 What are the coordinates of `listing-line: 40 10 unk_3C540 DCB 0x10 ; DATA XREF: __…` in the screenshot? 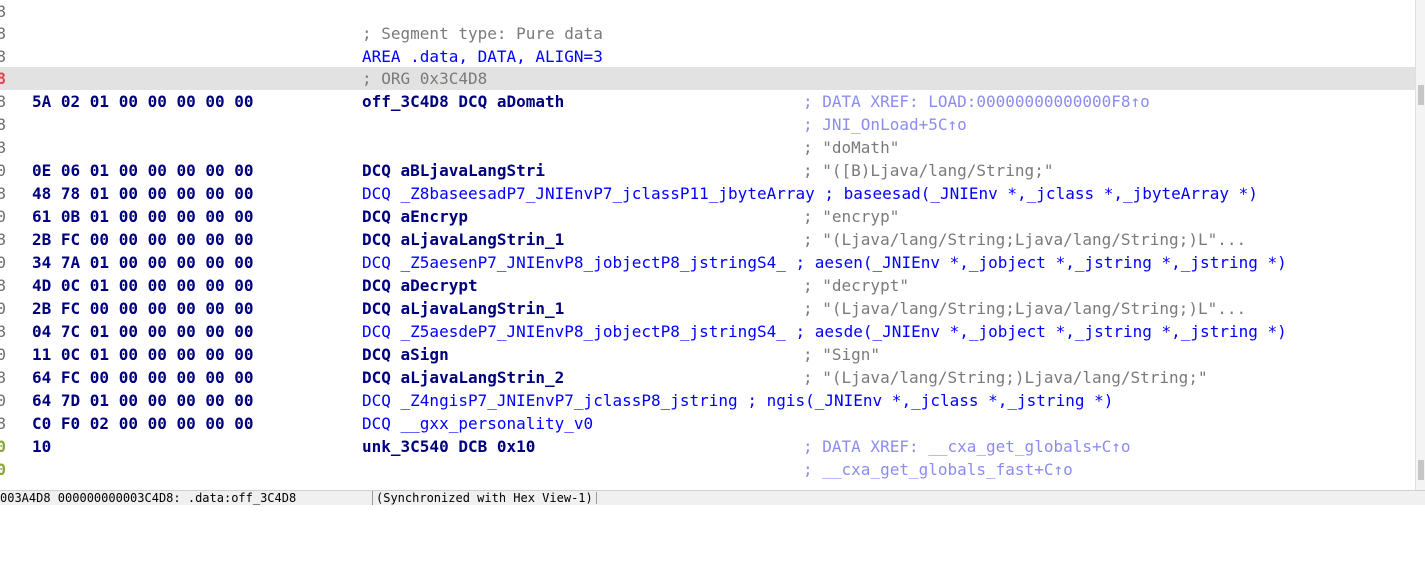 It's located at (707, 446).